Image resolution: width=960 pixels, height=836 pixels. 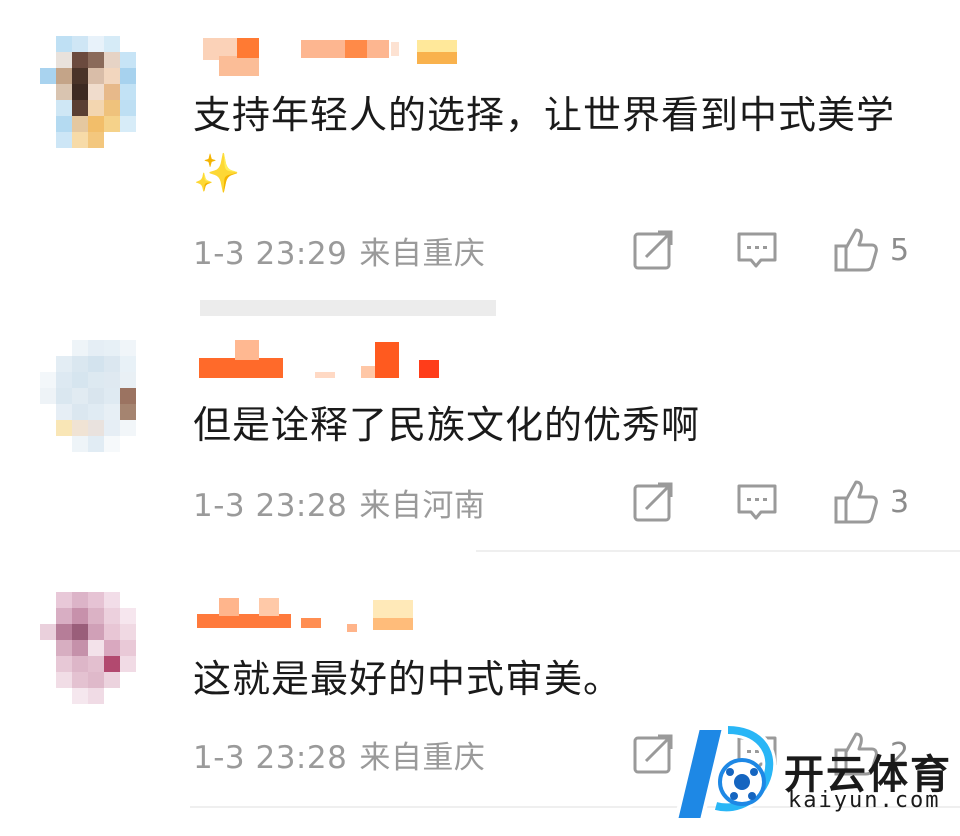 I want to click on watermark-brand-en: kaiyun.com, so click(x=864, y=800).